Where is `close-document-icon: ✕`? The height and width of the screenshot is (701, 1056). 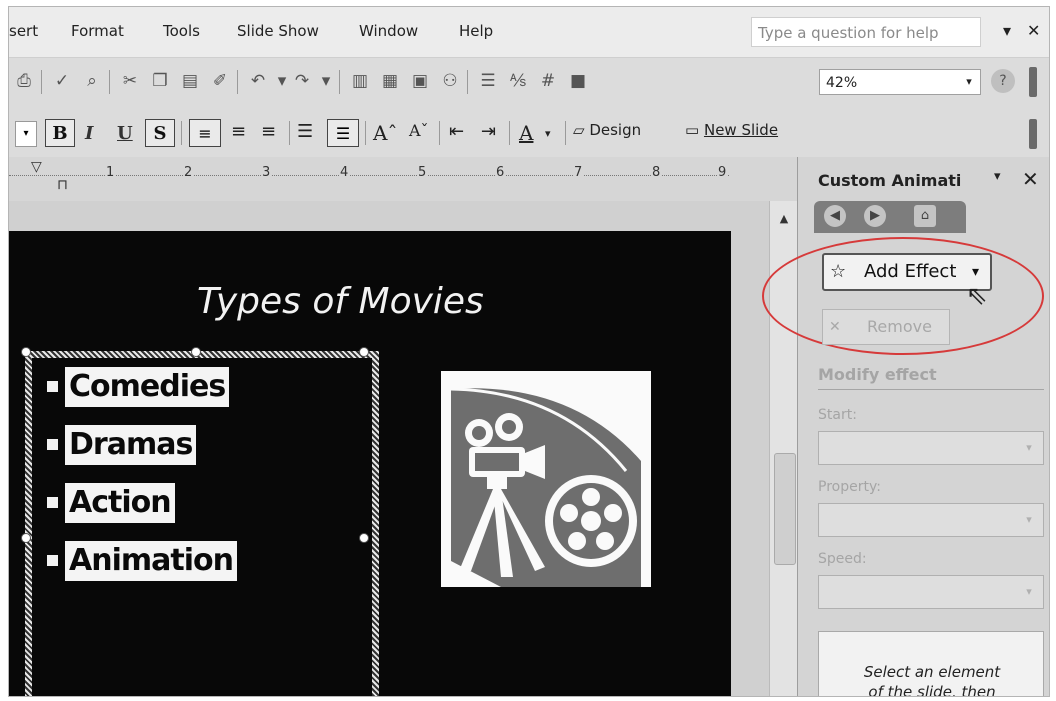 close-document-icon: ✕ is located at coordinates (1033, 30).